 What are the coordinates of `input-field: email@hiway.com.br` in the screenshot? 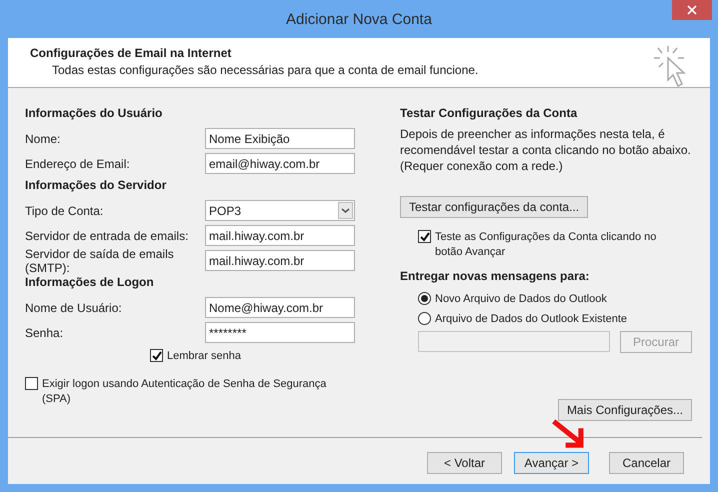 It's located at (280, 163).